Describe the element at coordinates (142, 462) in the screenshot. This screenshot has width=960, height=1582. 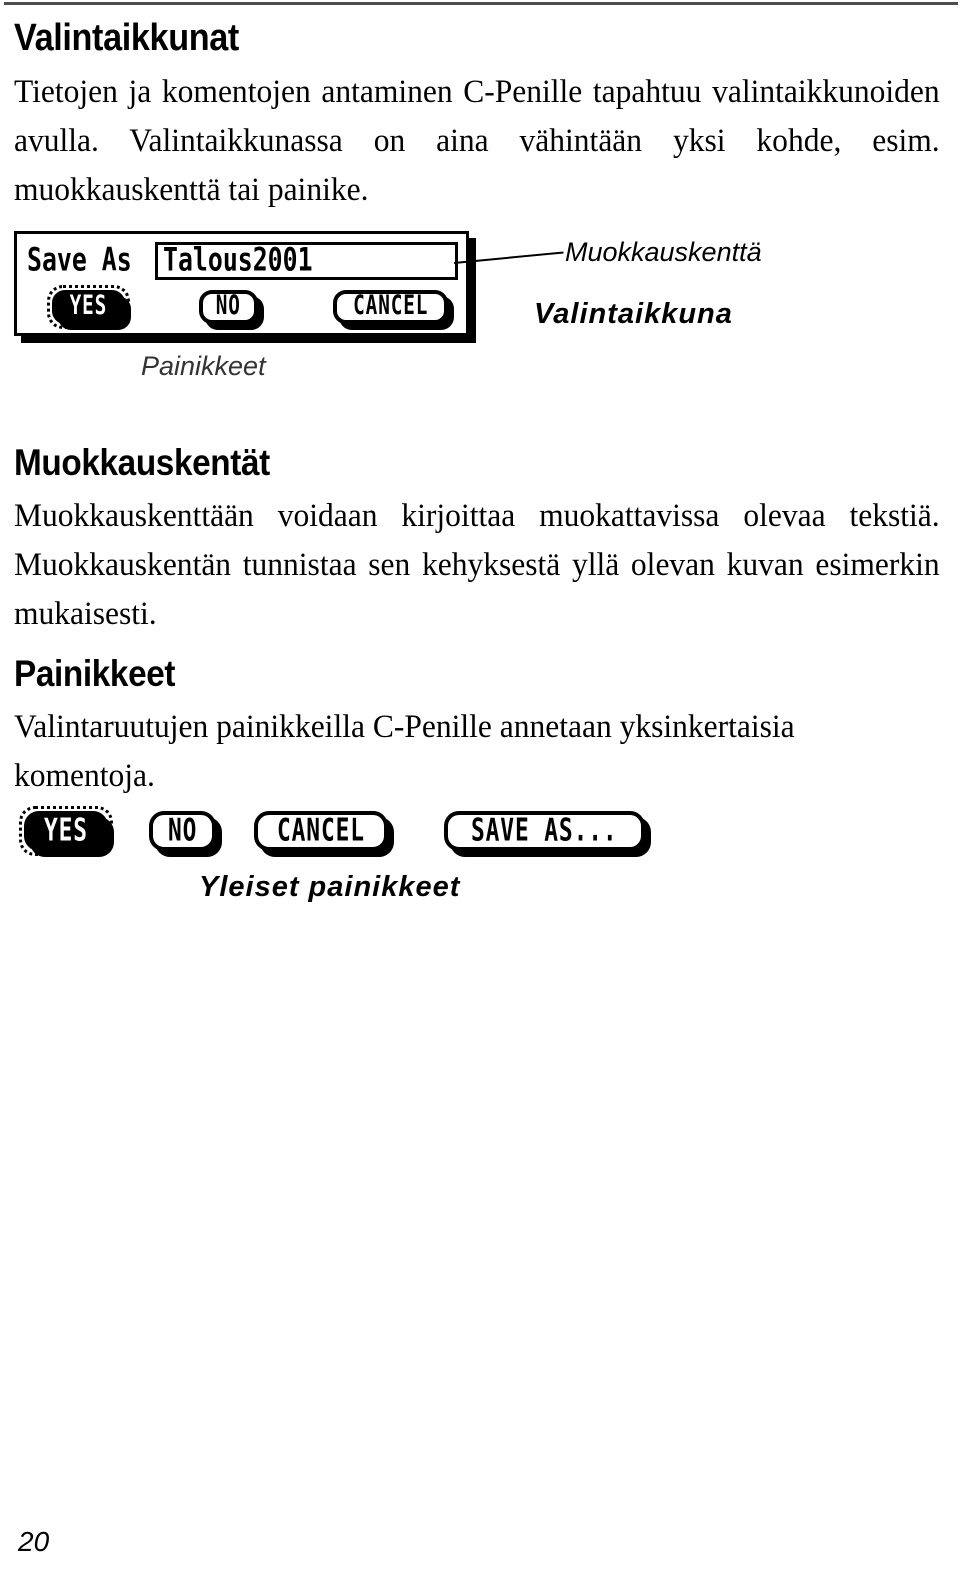
I see `heading-muokkauskentat: Muokkauskentät` at that location.